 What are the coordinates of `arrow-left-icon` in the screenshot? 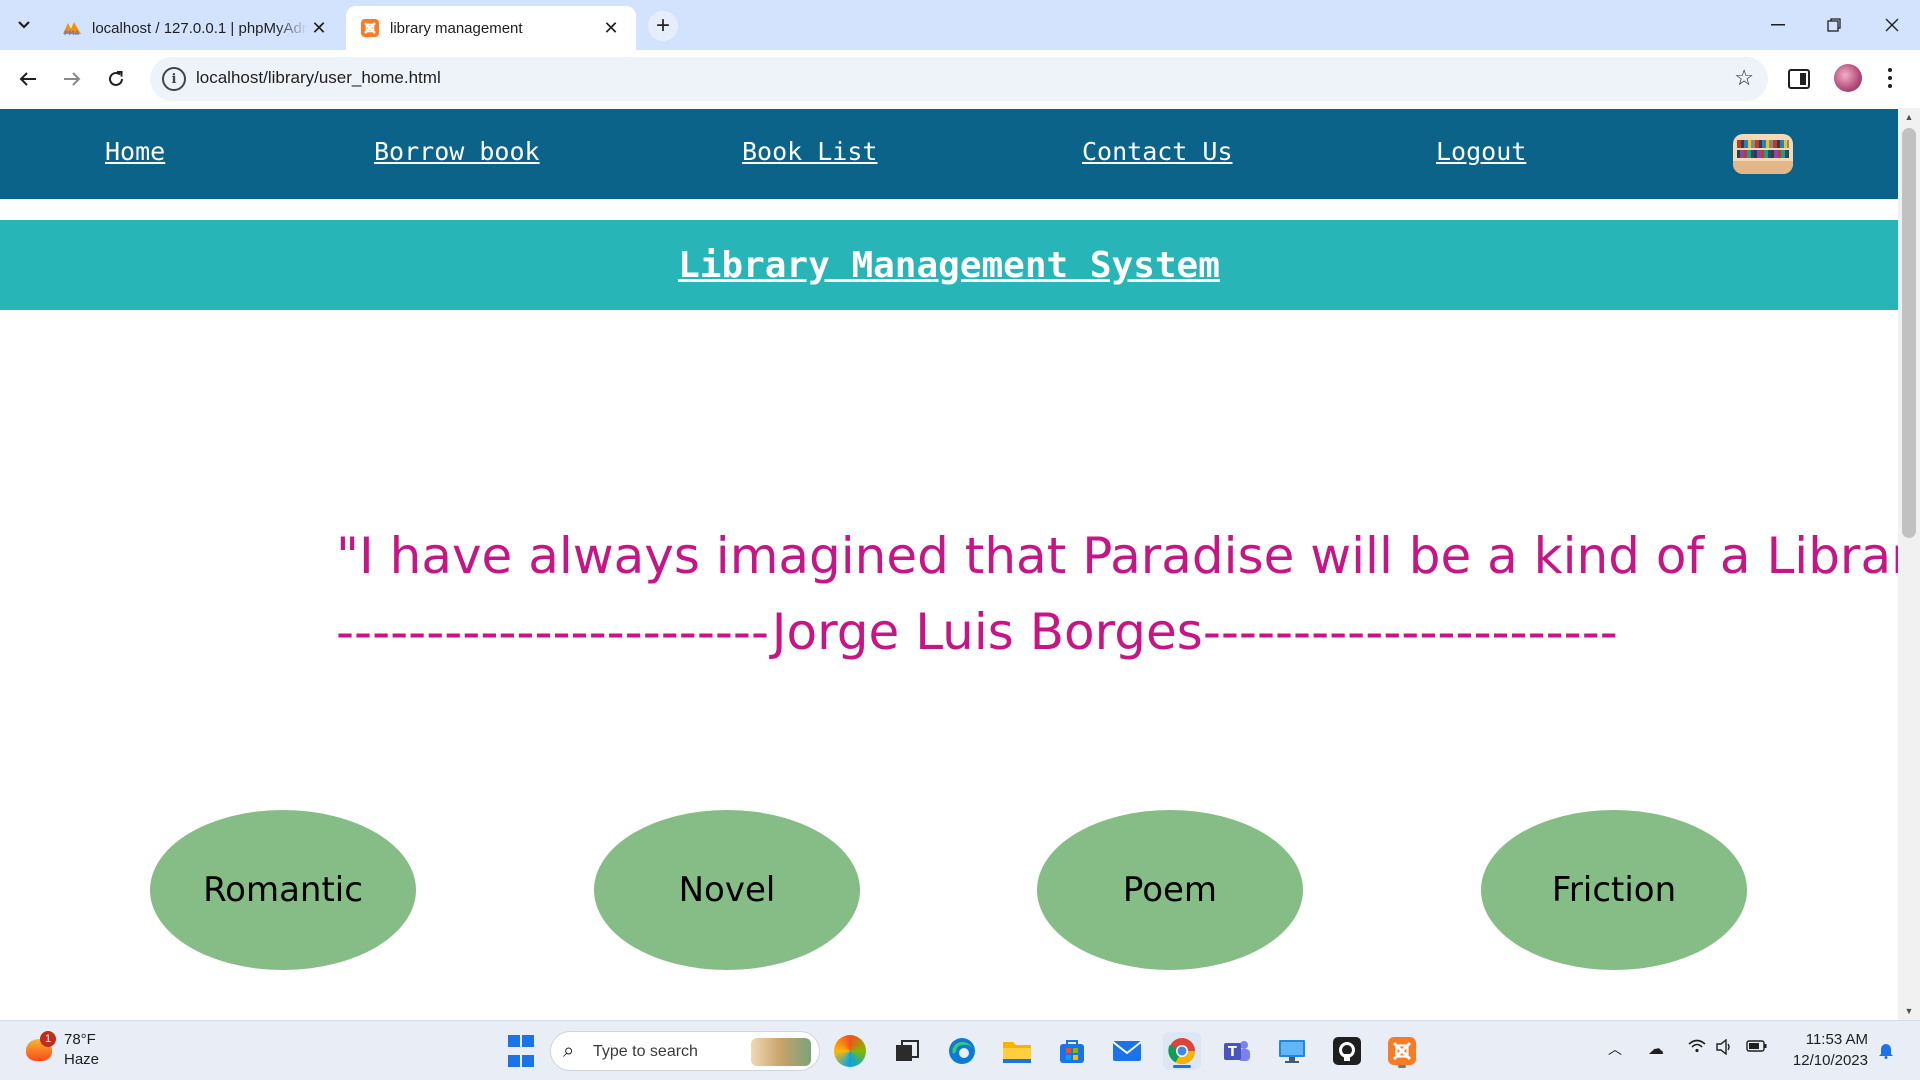 It's located at (27, 79).